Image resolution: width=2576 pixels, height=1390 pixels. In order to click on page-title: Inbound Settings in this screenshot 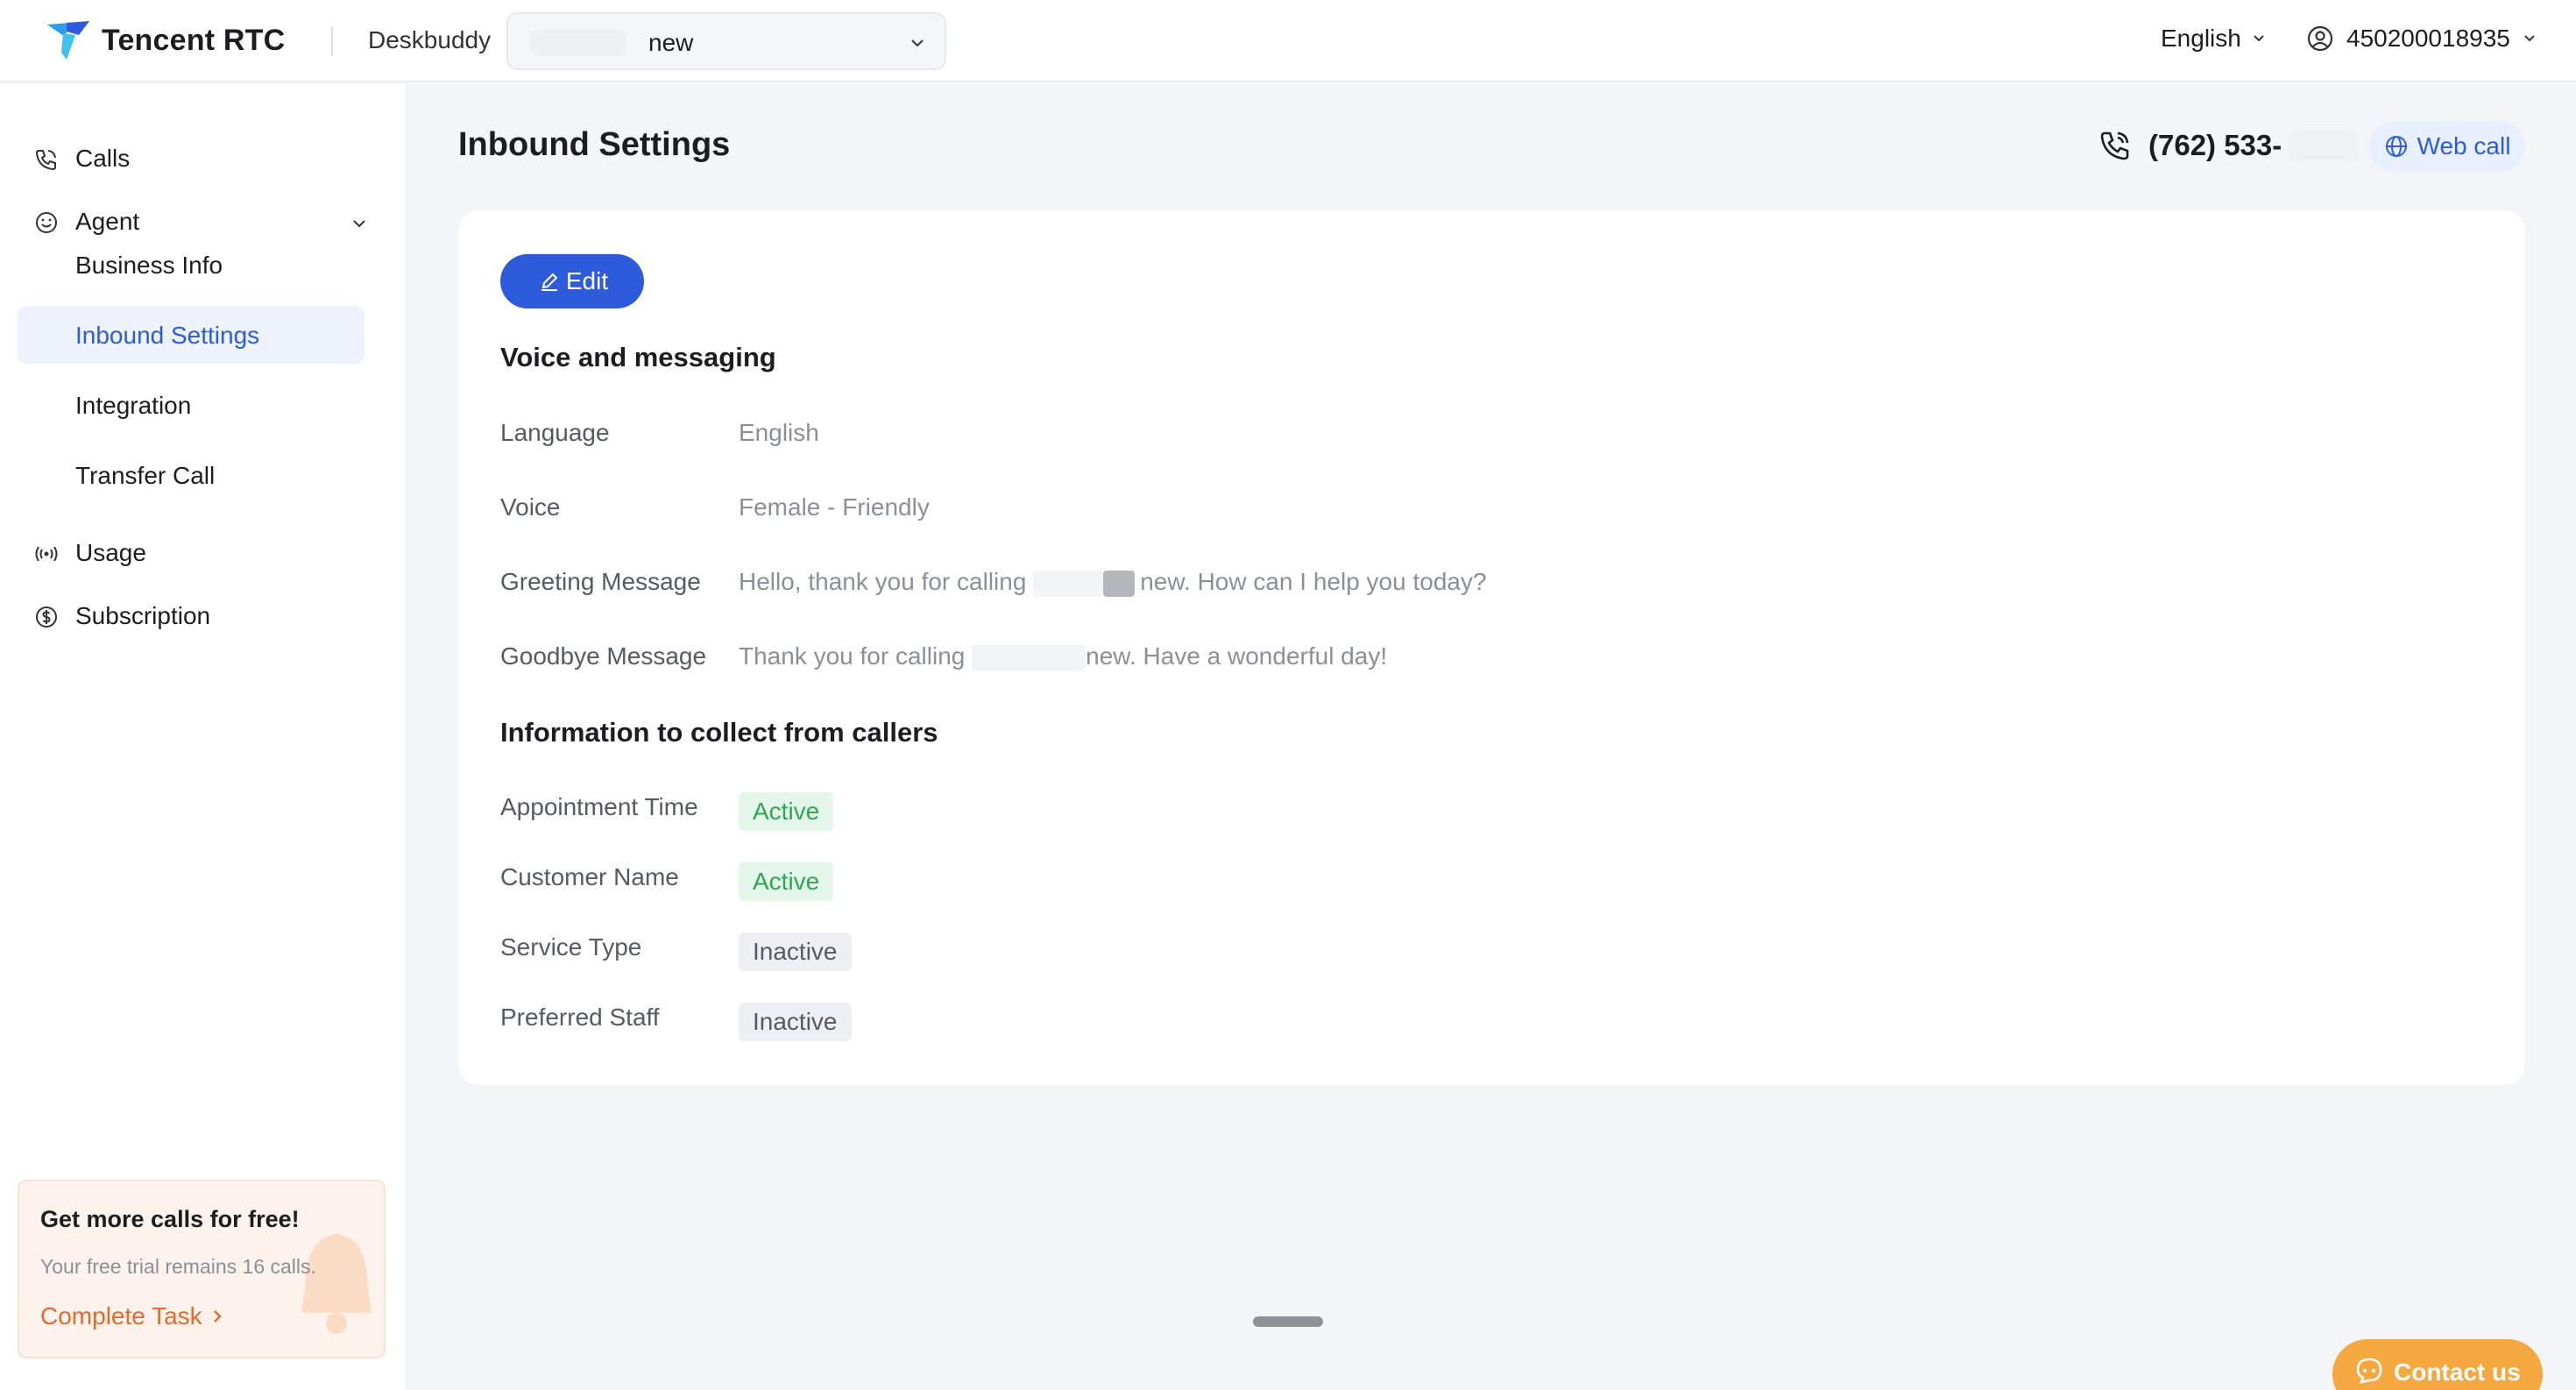, I will do `click(594, 144)`.